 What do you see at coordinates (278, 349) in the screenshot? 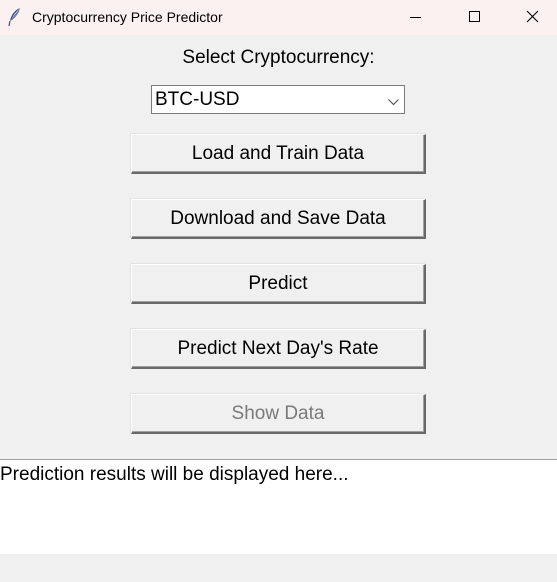
I see `predict-next-day-button: Predict Next Day's Rate` at bounding box center [278, 349].